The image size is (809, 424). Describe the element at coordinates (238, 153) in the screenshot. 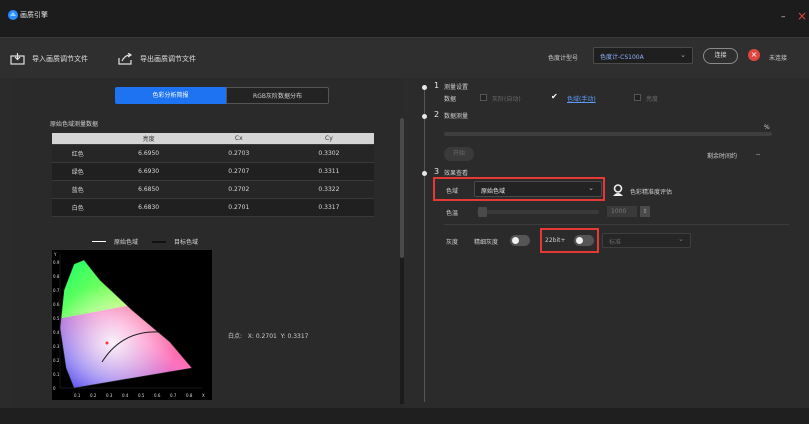

I see `table-cell: 0.2703` at that location.